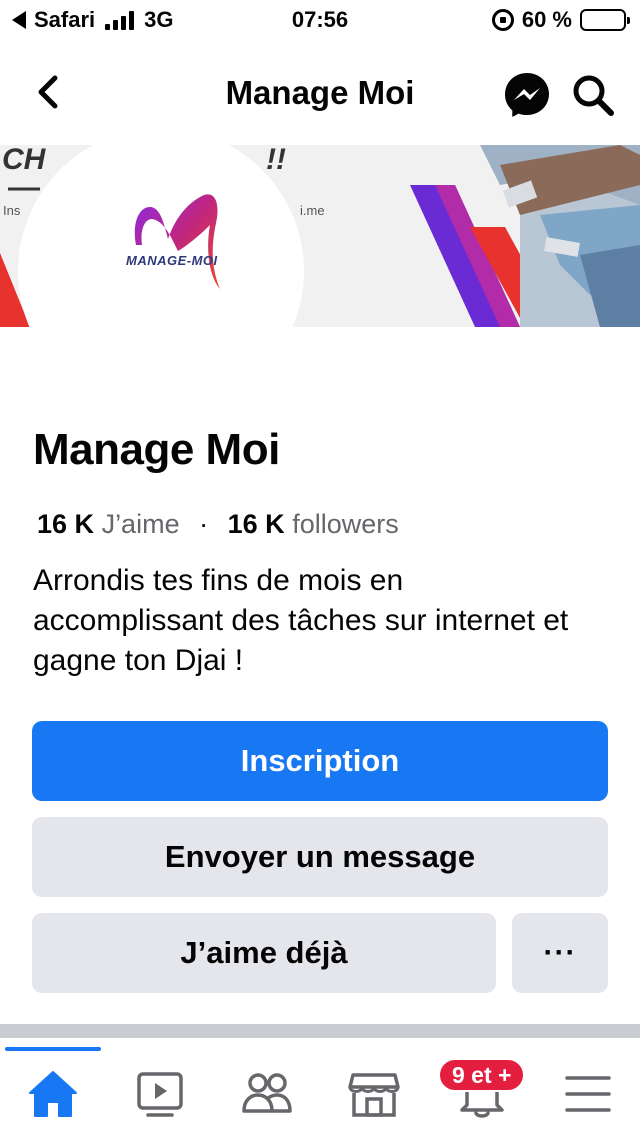  Describe the element at coordinates (560, 953) in the screenshot. I see `more-options-button: ···` at that location.